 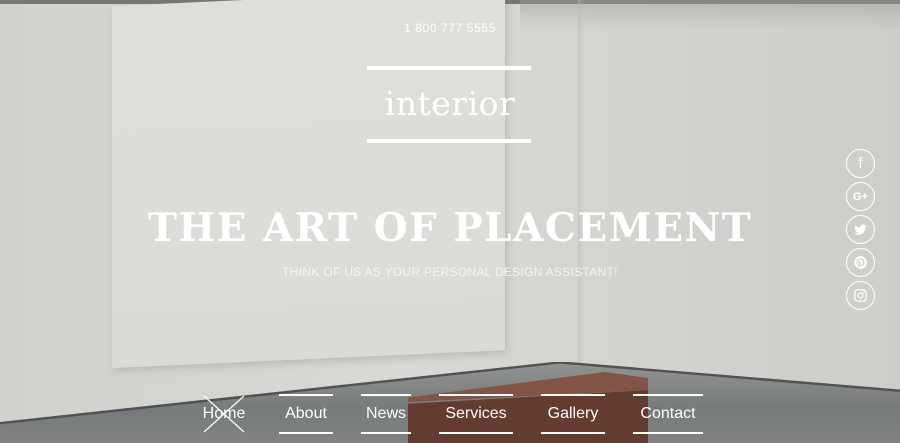 I want to click on phone-number: 1 800 777 5555, so click(x=450, y=28).